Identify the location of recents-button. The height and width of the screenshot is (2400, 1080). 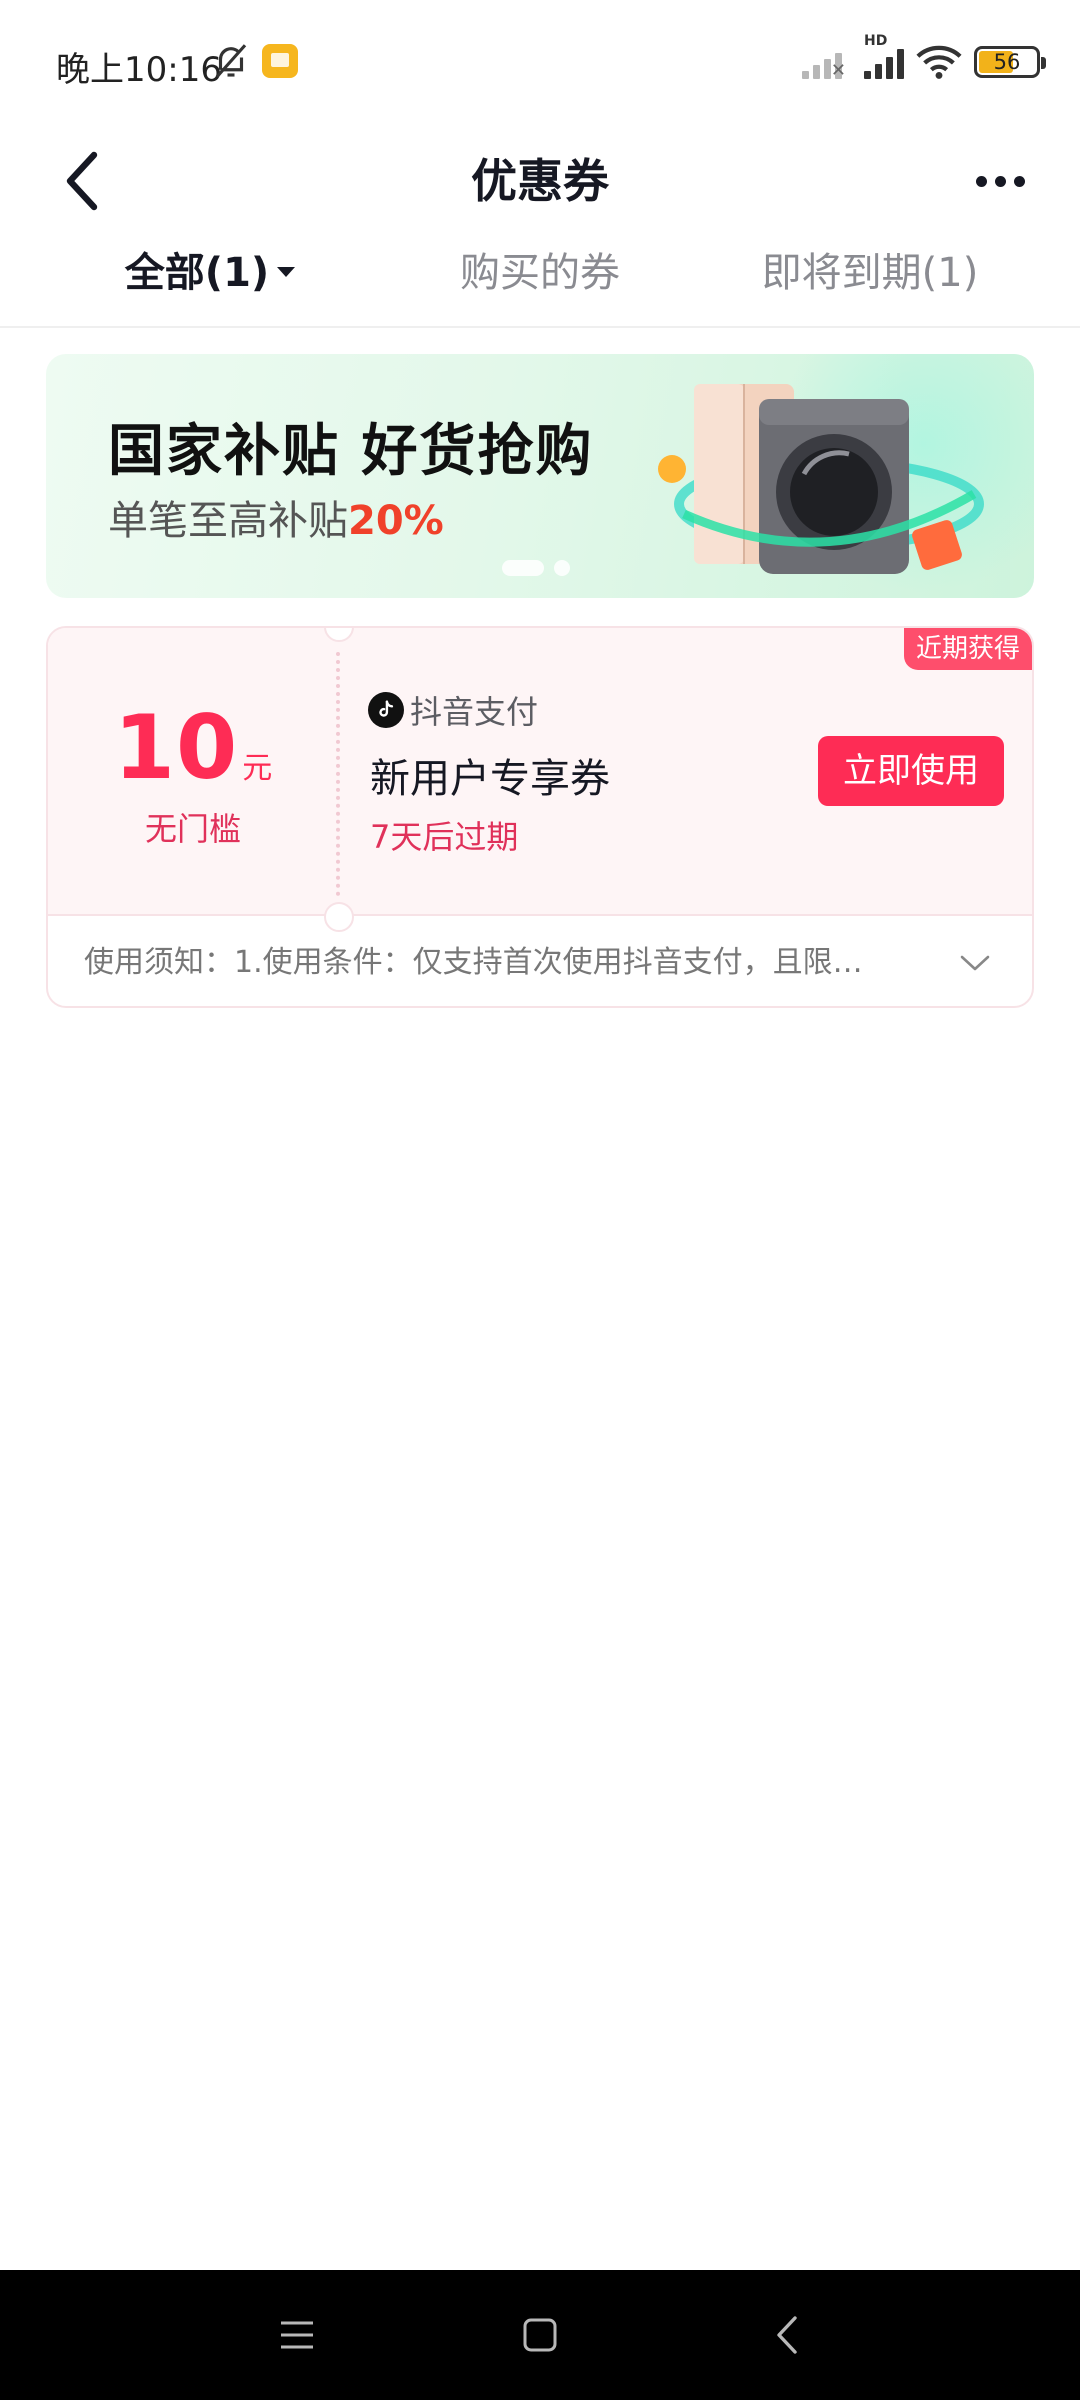
(297, 2335).